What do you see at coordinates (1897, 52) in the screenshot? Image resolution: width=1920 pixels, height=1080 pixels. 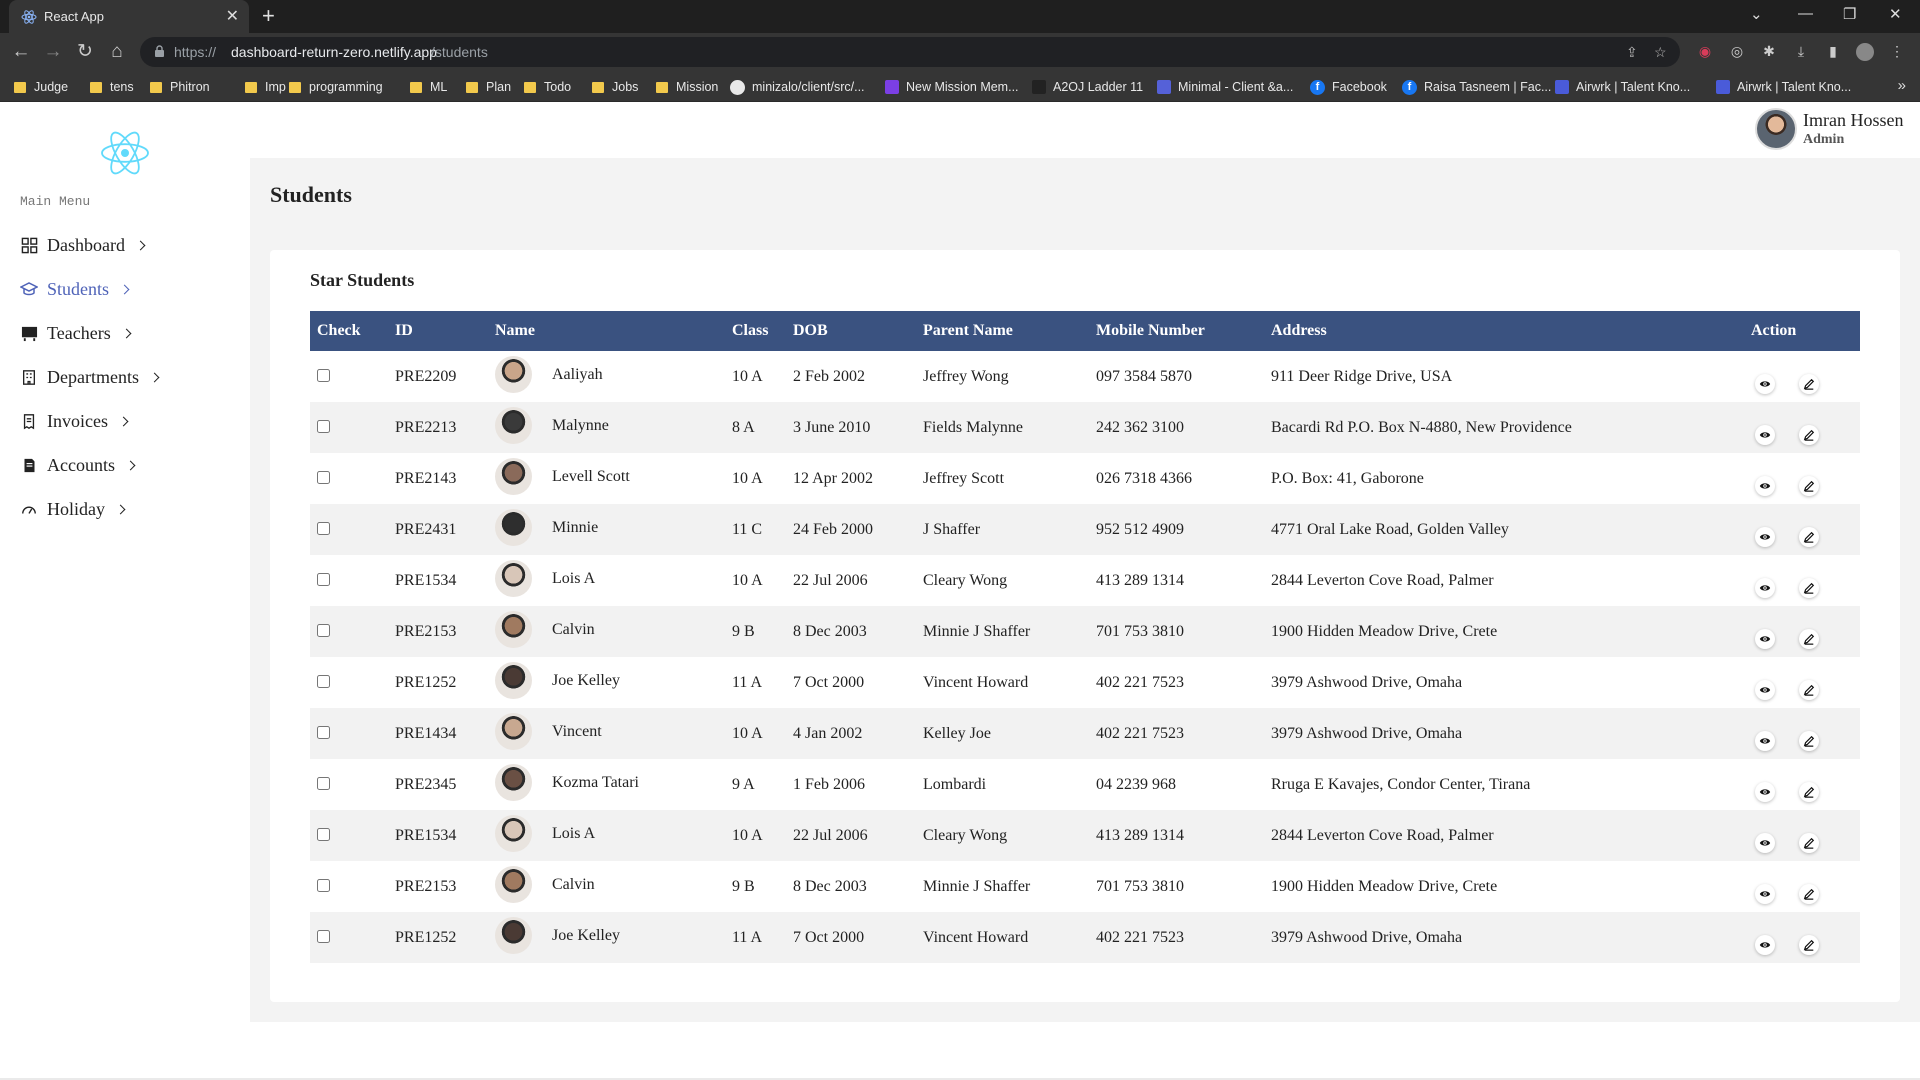 I see `menu-kebab-icon: ⋮` at bounding box center [1897, 52].